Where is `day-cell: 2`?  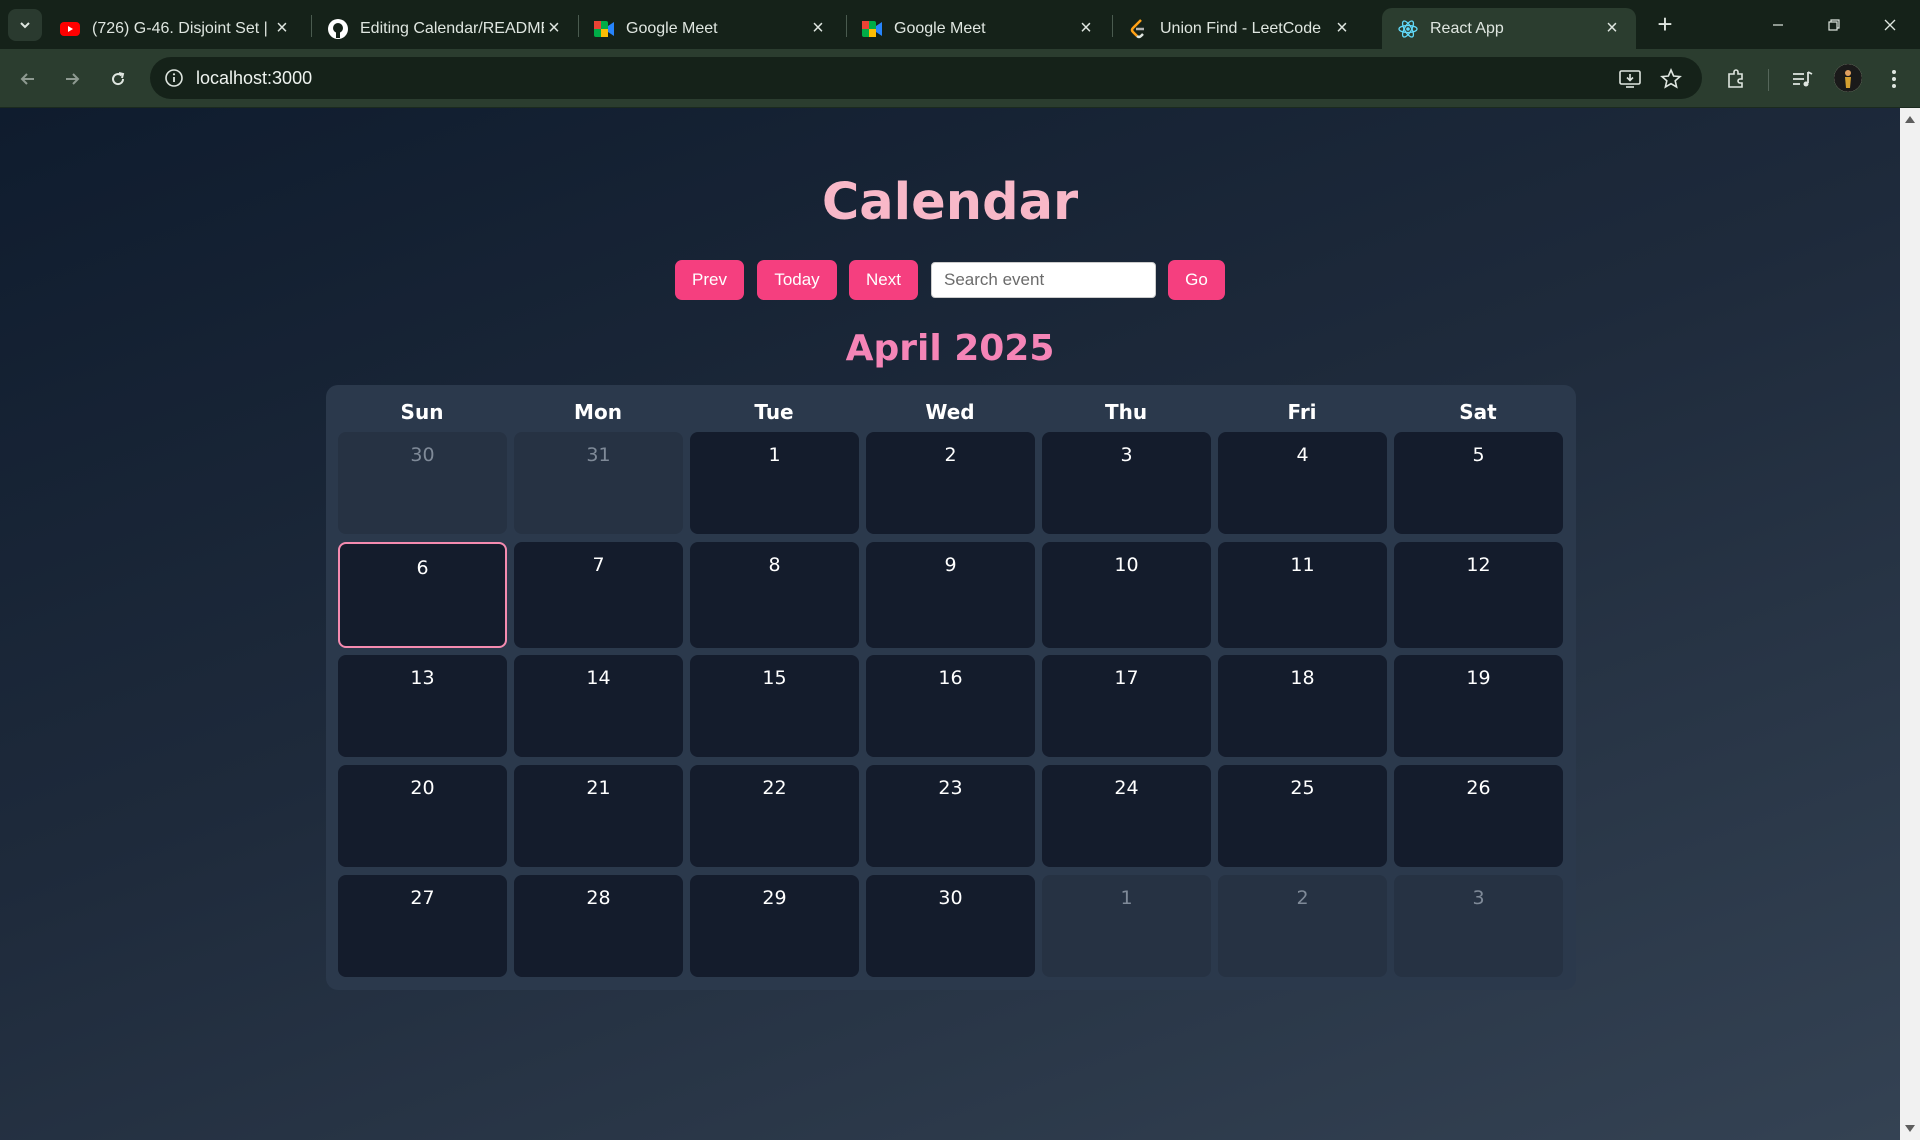
day-cell: 2 is located at coordinates (950, 483).